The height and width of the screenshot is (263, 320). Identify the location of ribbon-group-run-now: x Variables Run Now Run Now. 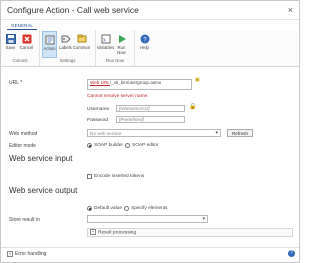
(115, 48).